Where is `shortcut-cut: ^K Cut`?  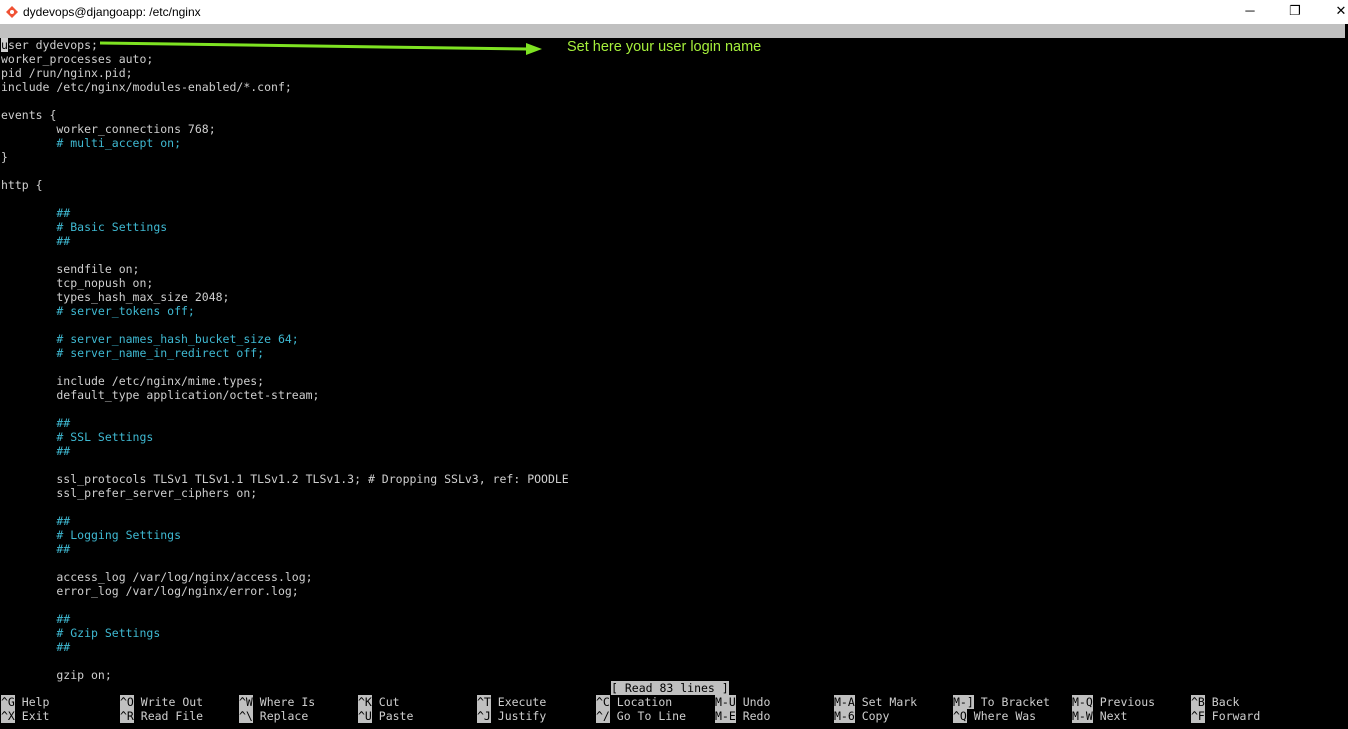 shortcut-cut: ^K Cut is located at coordinates (379, 702).